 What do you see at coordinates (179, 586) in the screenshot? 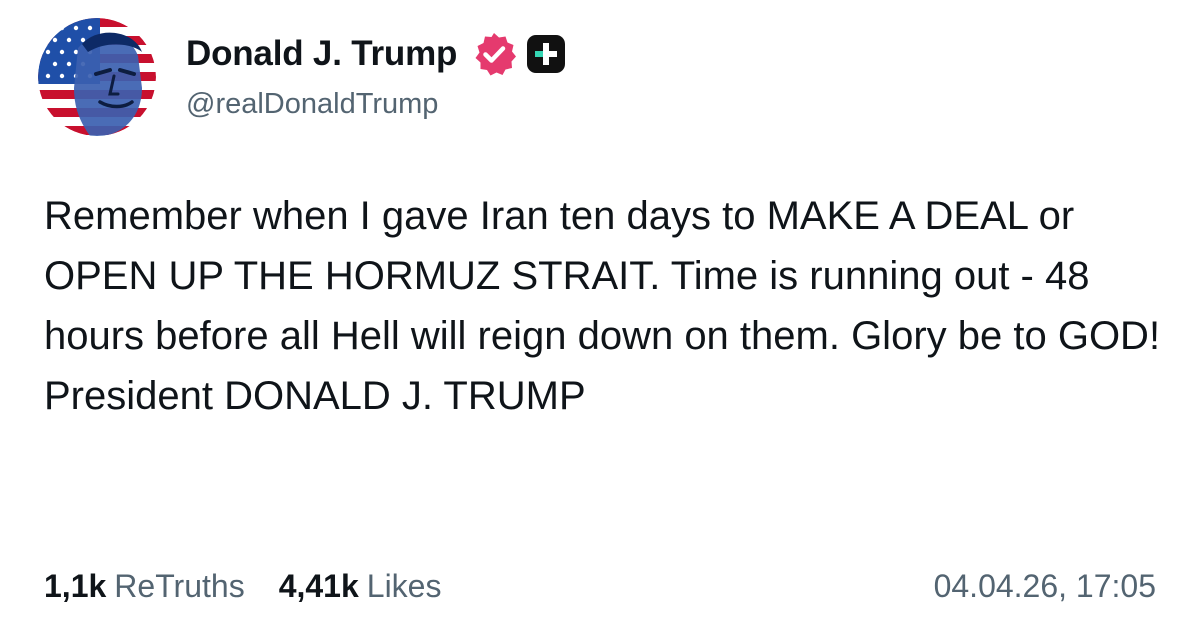
I see `retruths-label: ReTruths` at bounding box center [179, 586].